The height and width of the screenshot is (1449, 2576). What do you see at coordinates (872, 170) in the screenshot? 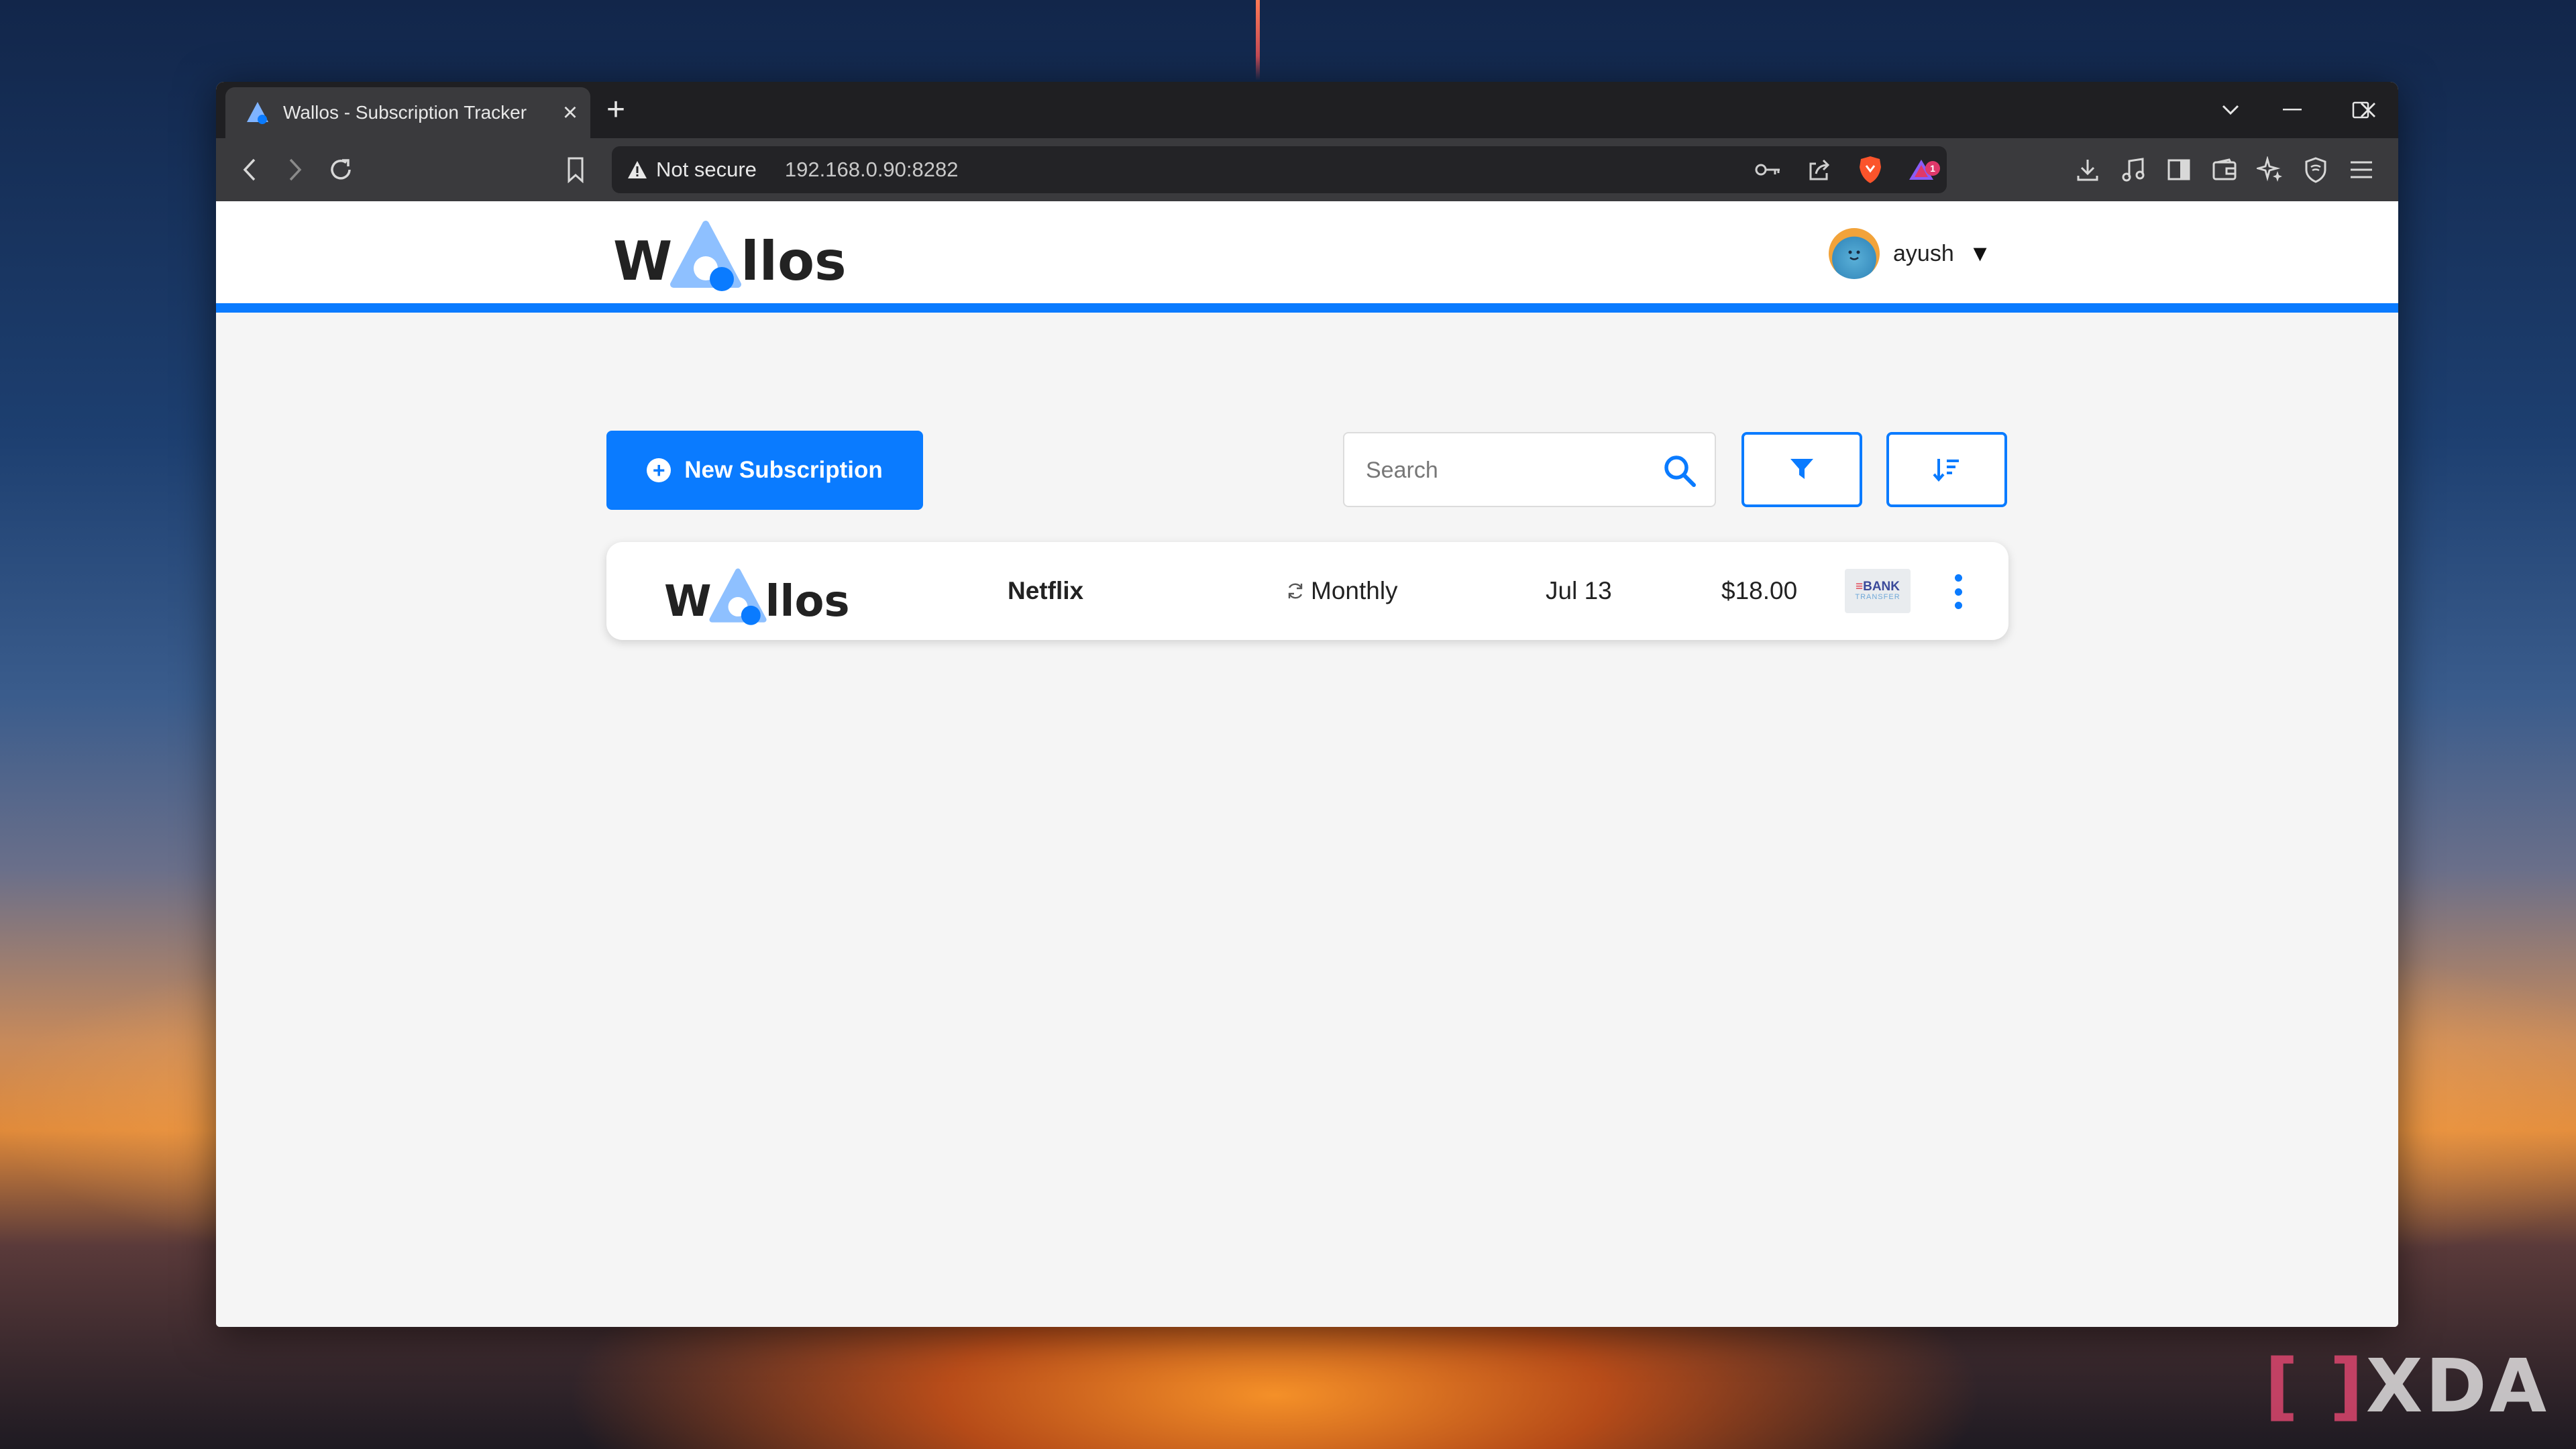
I see `url-text: 192.168.0.90:8282` at bounding box center [872, 170].